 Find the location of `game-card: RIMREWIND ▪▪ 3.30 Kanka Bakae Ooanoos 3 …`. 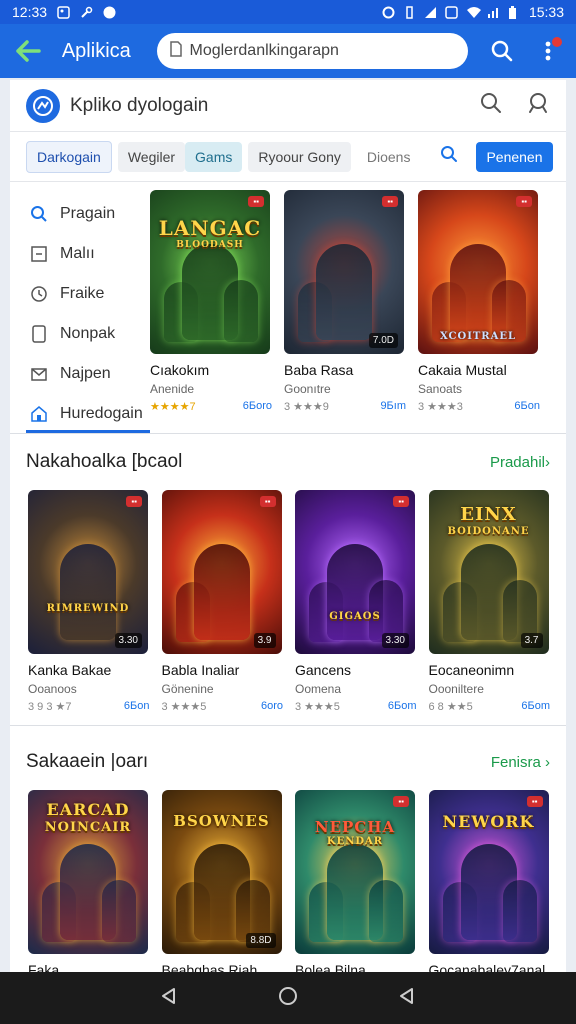

game-card: RIMREWIND ▪▪ 3.30 Kanka Bakae Ooanoos 3 … is located at coordinates (89, 601).